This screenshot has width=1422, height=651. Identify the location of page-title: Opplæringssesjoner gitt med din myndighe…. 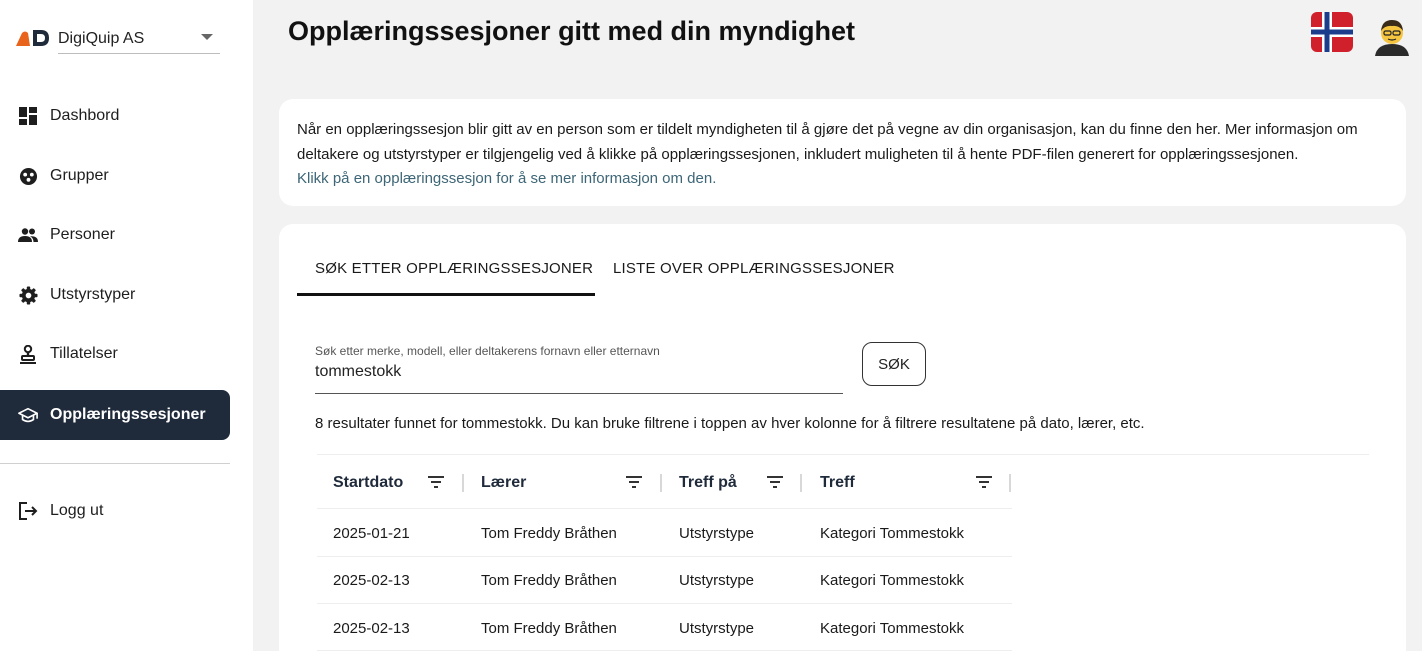
(572, 31).